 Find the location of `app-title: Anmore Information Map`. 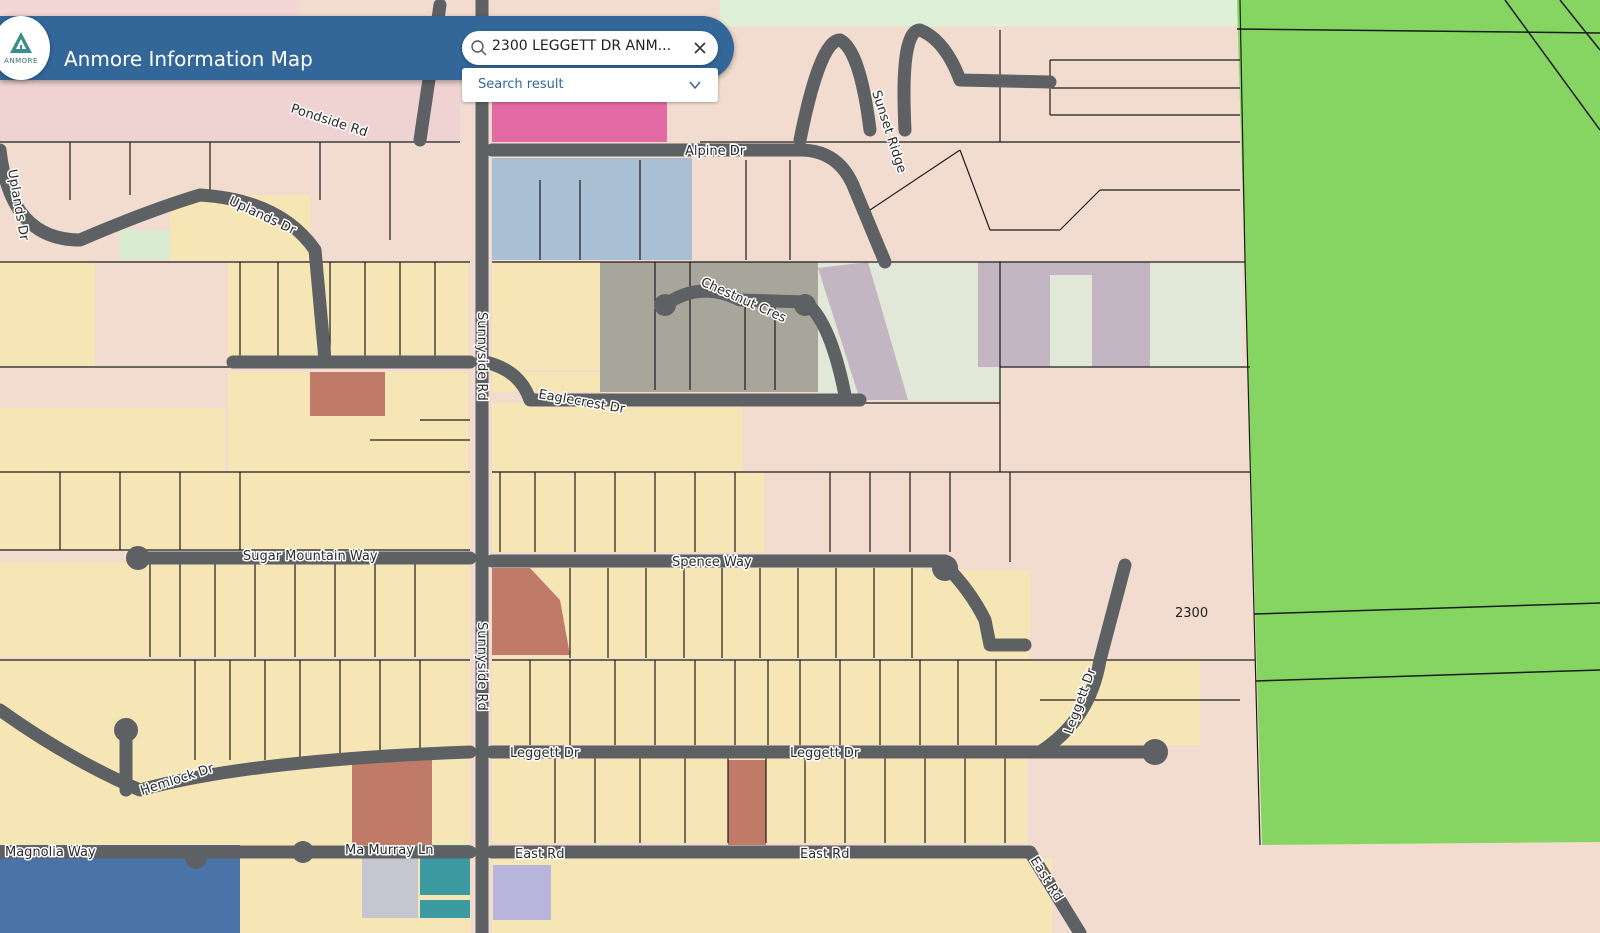

app-title: Anmore Information Map is located at coordinates (188, 59).